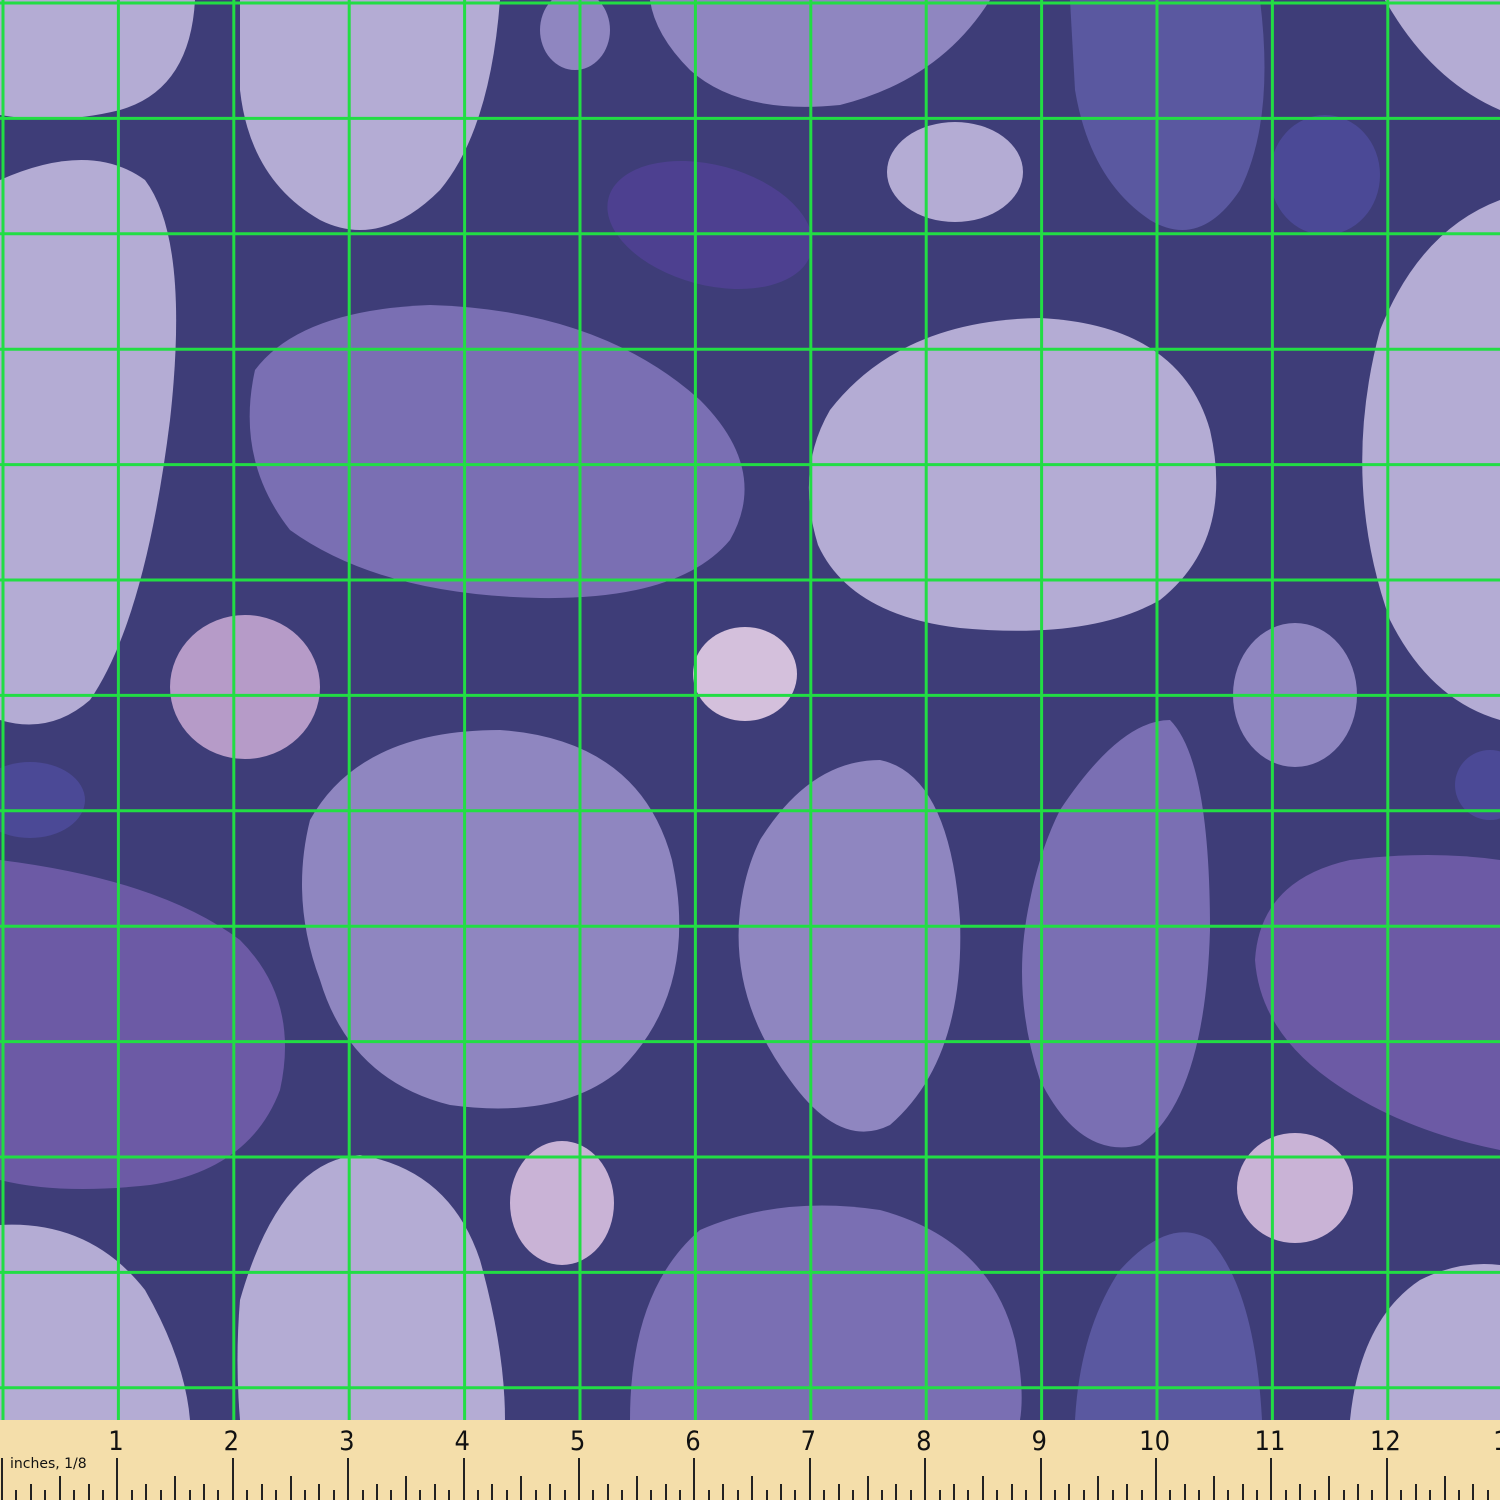  What do you see at coordinates (745, 674) in the screenshot?
I see `stone-pink-center` at bounding box center [745, 674].